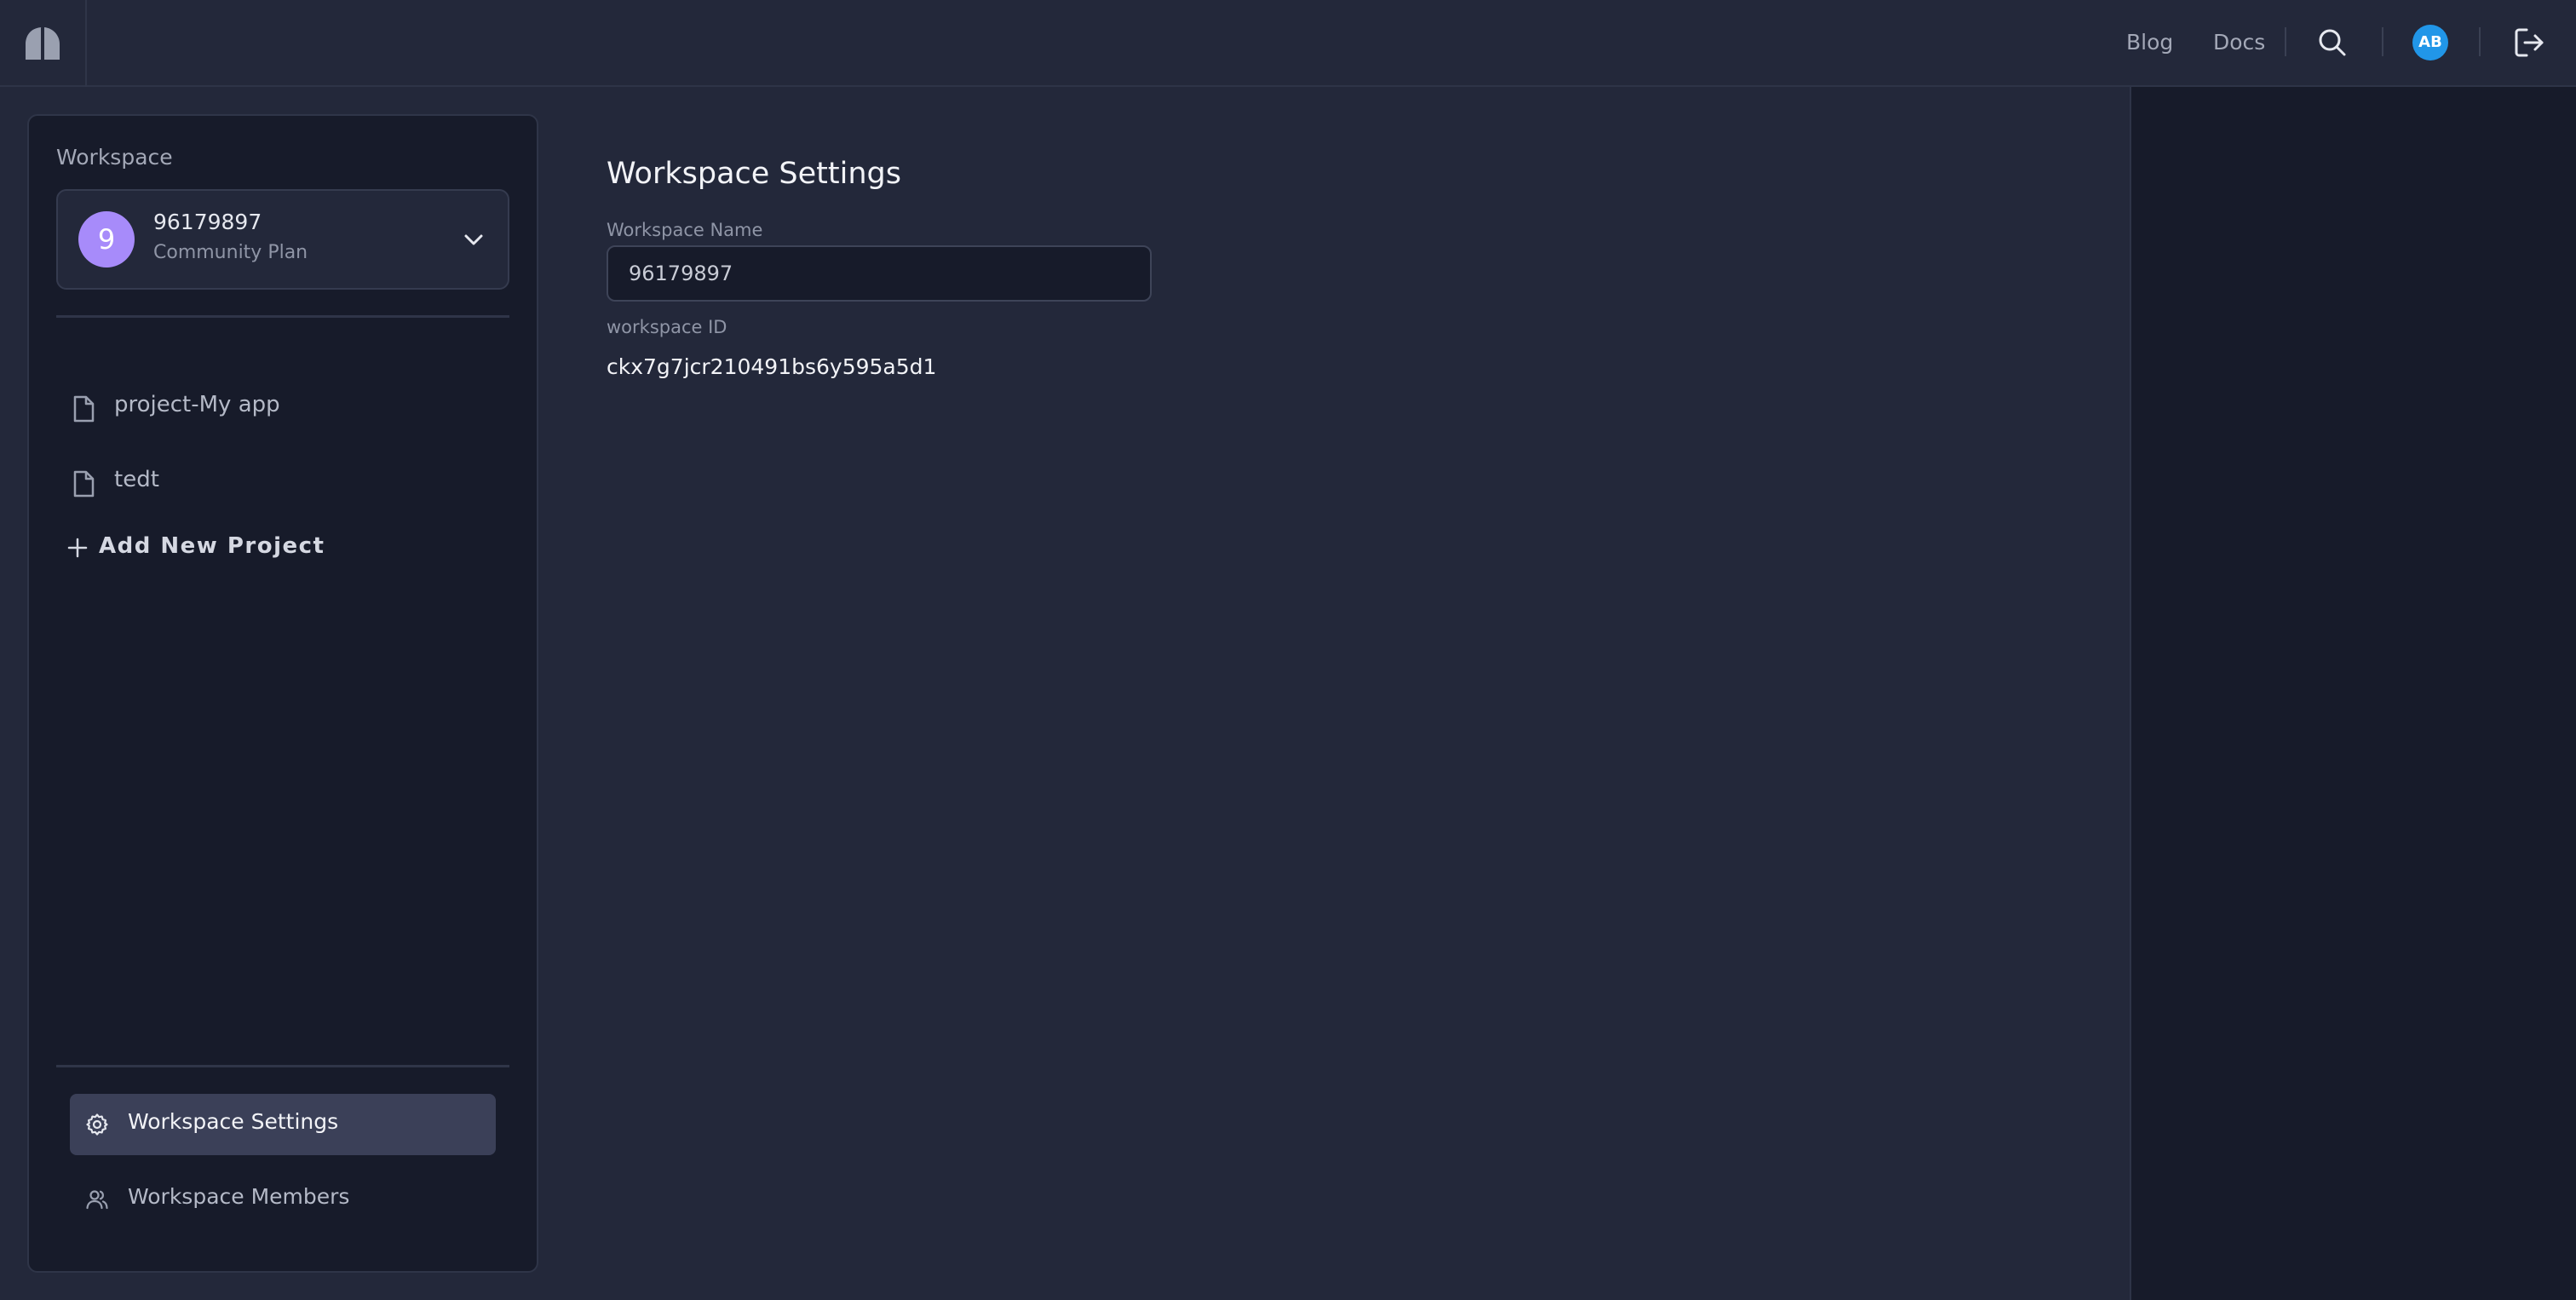 The height and width of the screenshot is (1300, 2576). What do you see at coordinates (685, 230) in the screenshot?
I see `workspace-name-label: Workspace Name` at bounding box center [685, 230].